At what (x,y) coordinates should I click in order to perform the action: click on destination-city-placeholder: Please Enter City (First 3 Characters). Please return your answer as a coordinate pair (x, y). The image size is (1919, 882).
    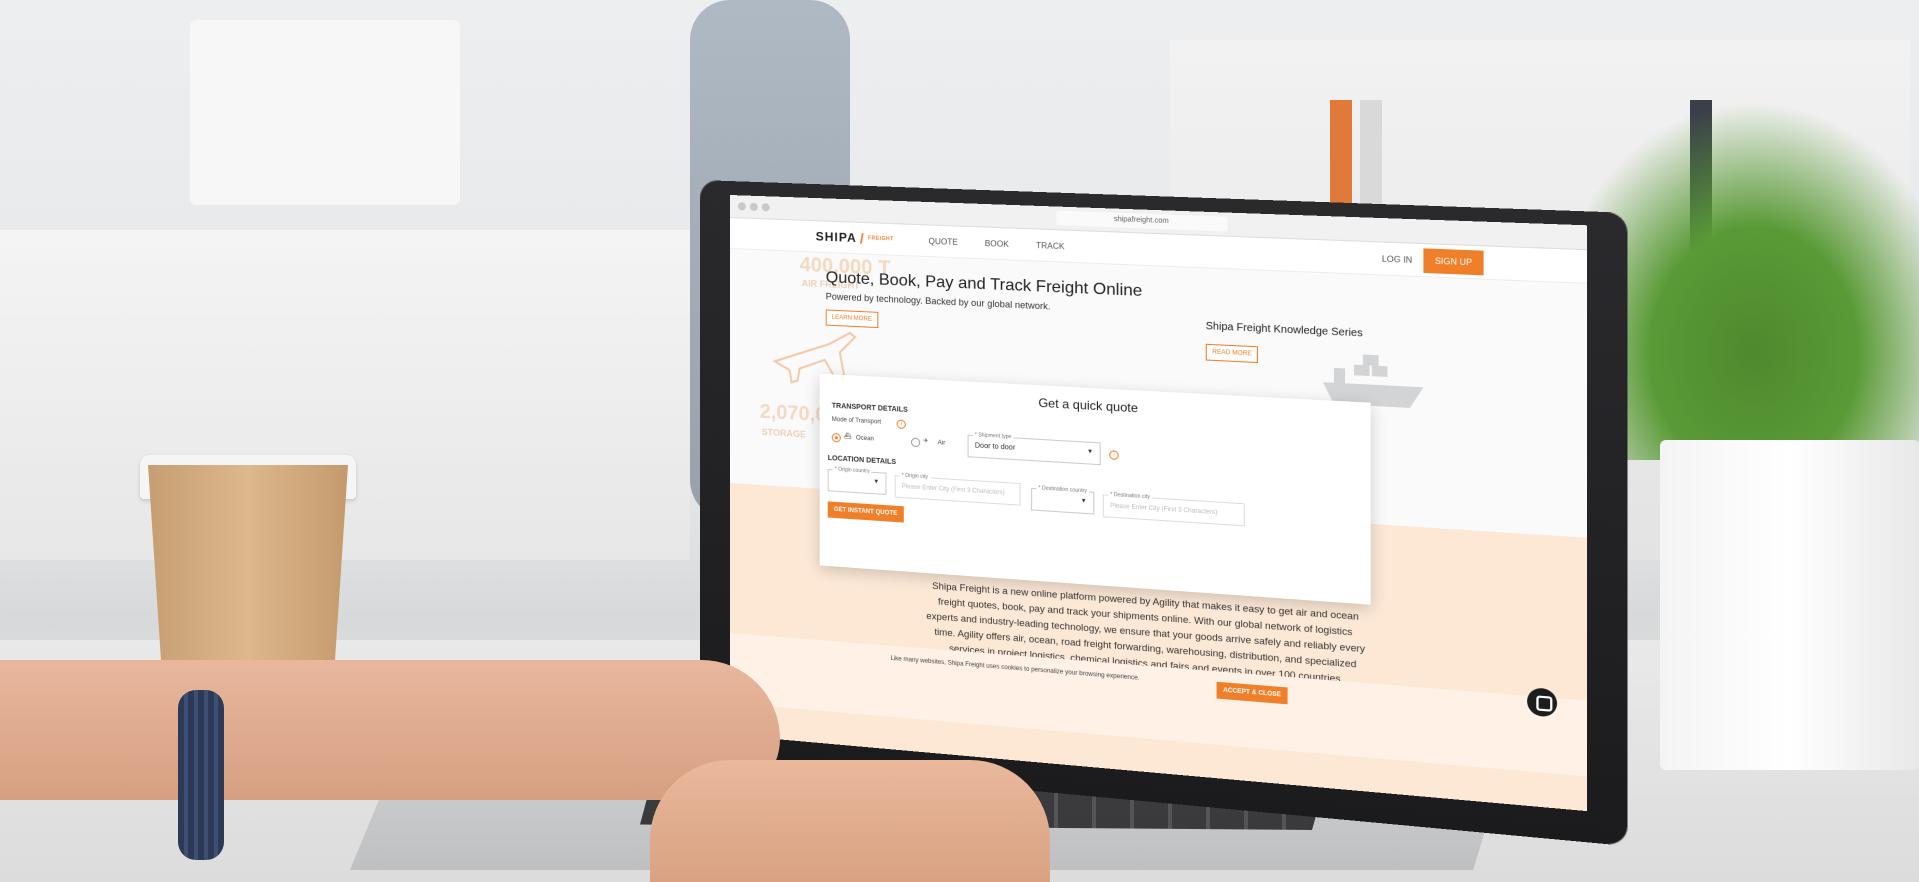
    Looking at the image, I should click on (1164, 510).